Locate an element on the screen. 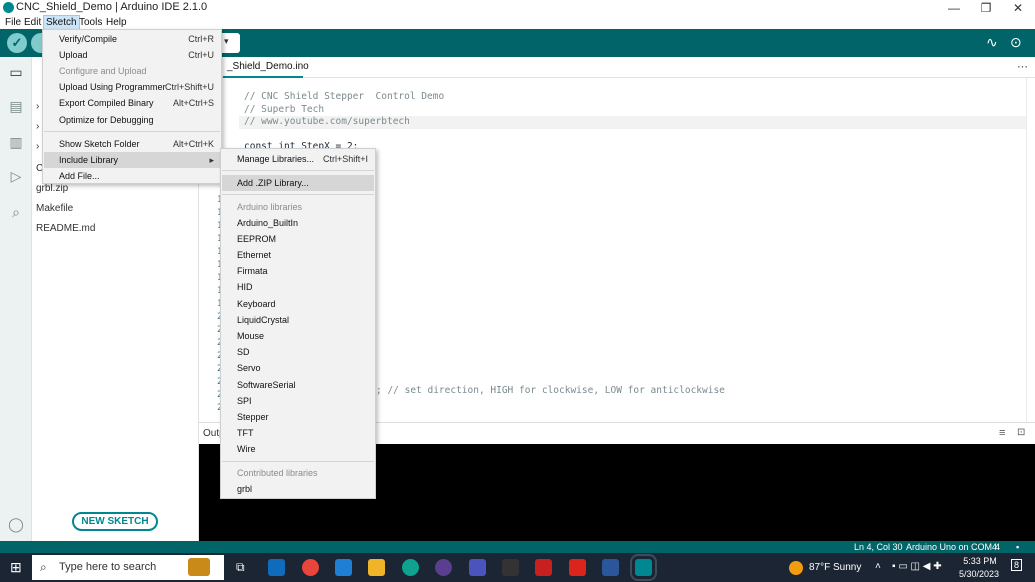  menu-item-include-library: Include Library ▸ is located at coordinates (132, 160).